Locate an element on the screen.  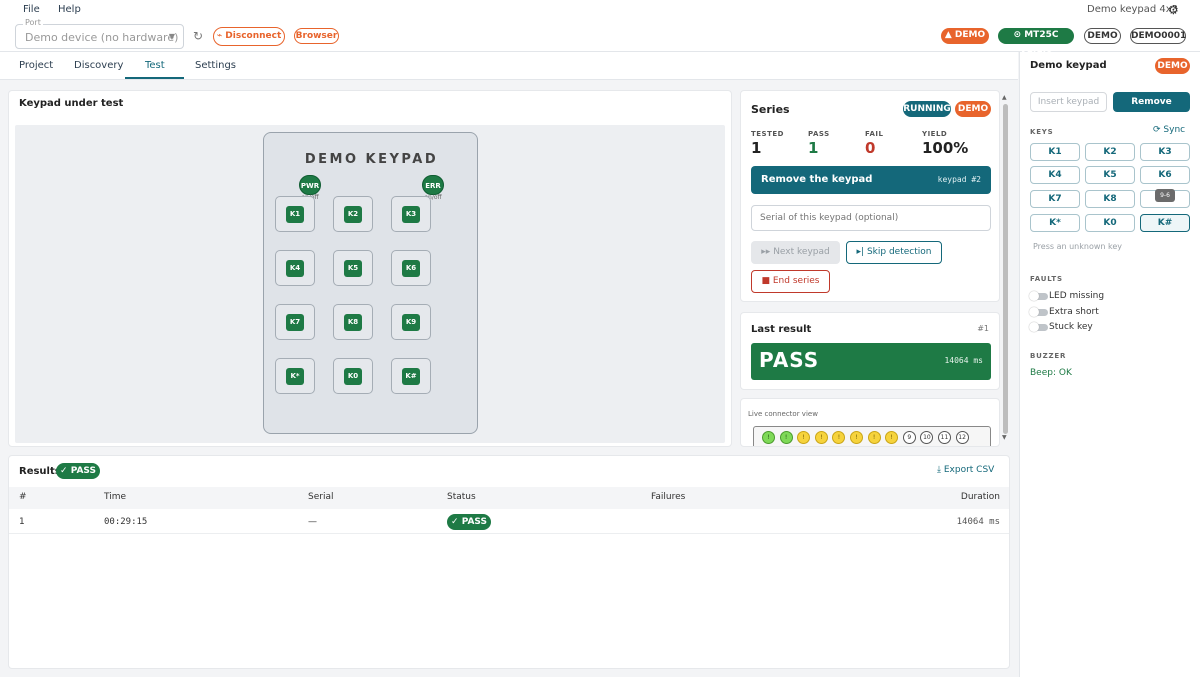
scroll-up-icon: ▲ is located at coordinates (1004, 97).